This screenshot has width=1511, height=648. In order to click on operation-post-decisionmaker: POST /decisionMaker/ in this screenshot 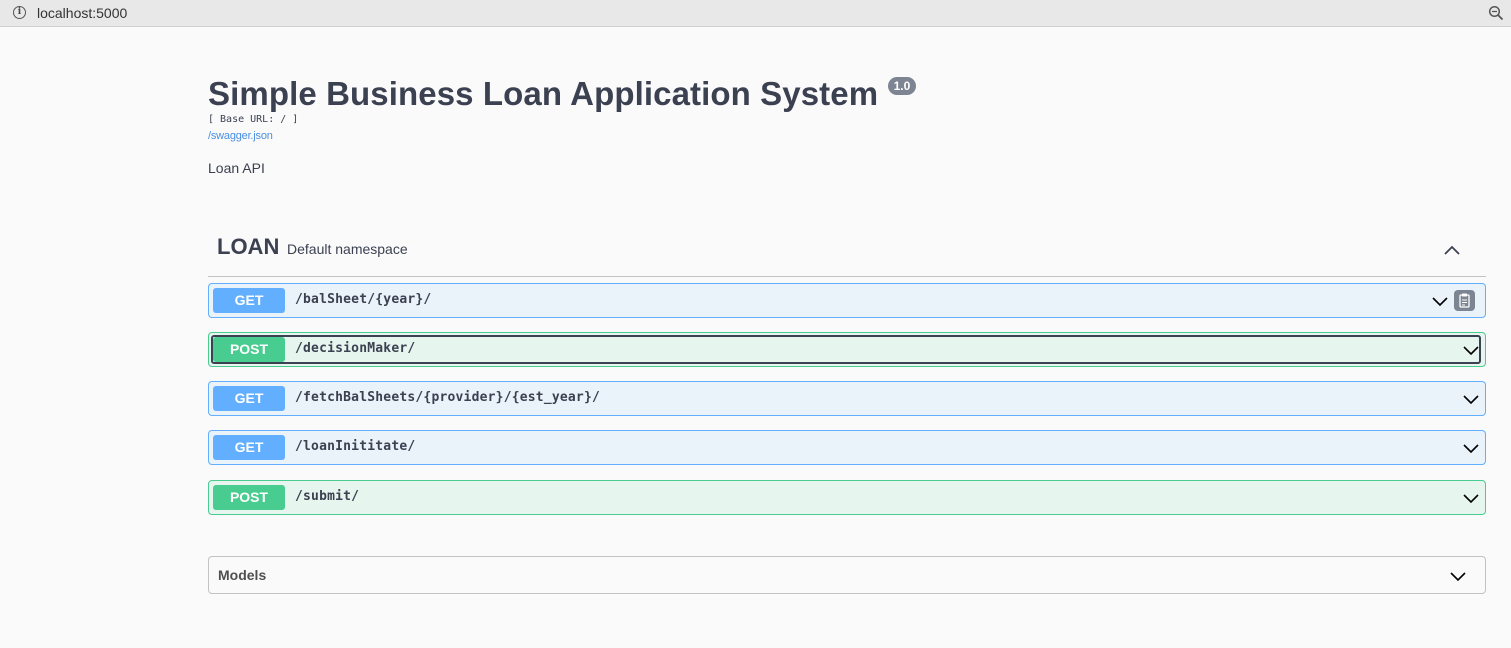, I will do `click(847, 349)`.